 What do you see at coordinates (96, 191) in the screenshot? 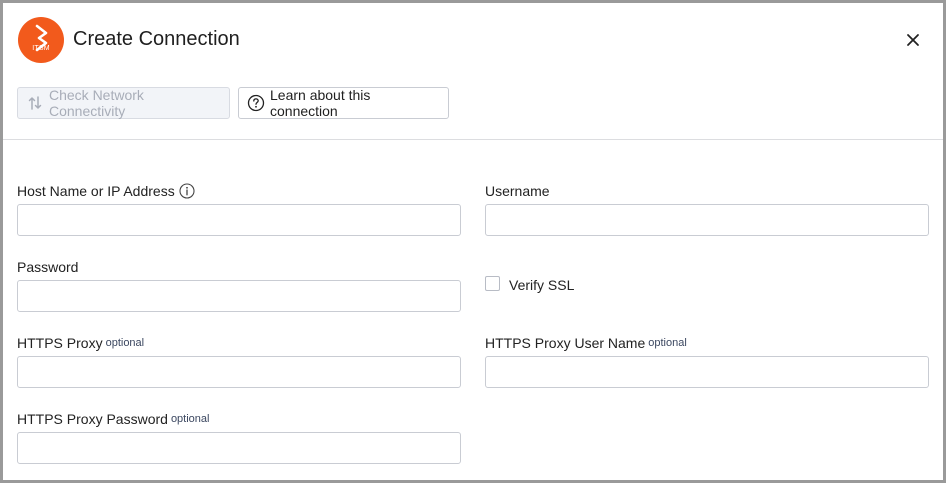
I see `host-label-text: Host Name or IP Address` at bounding box center [96, 191].